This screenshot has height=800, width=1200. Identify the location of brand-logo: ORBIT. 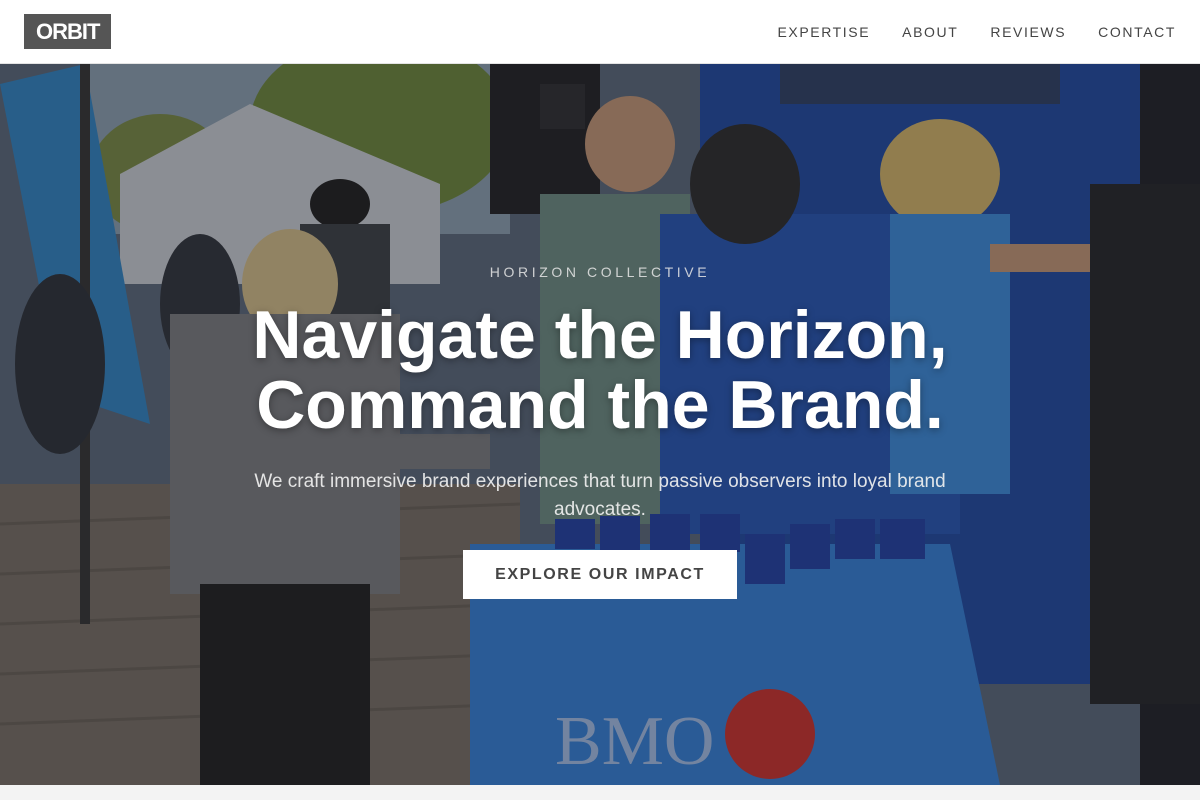
(68, 31).